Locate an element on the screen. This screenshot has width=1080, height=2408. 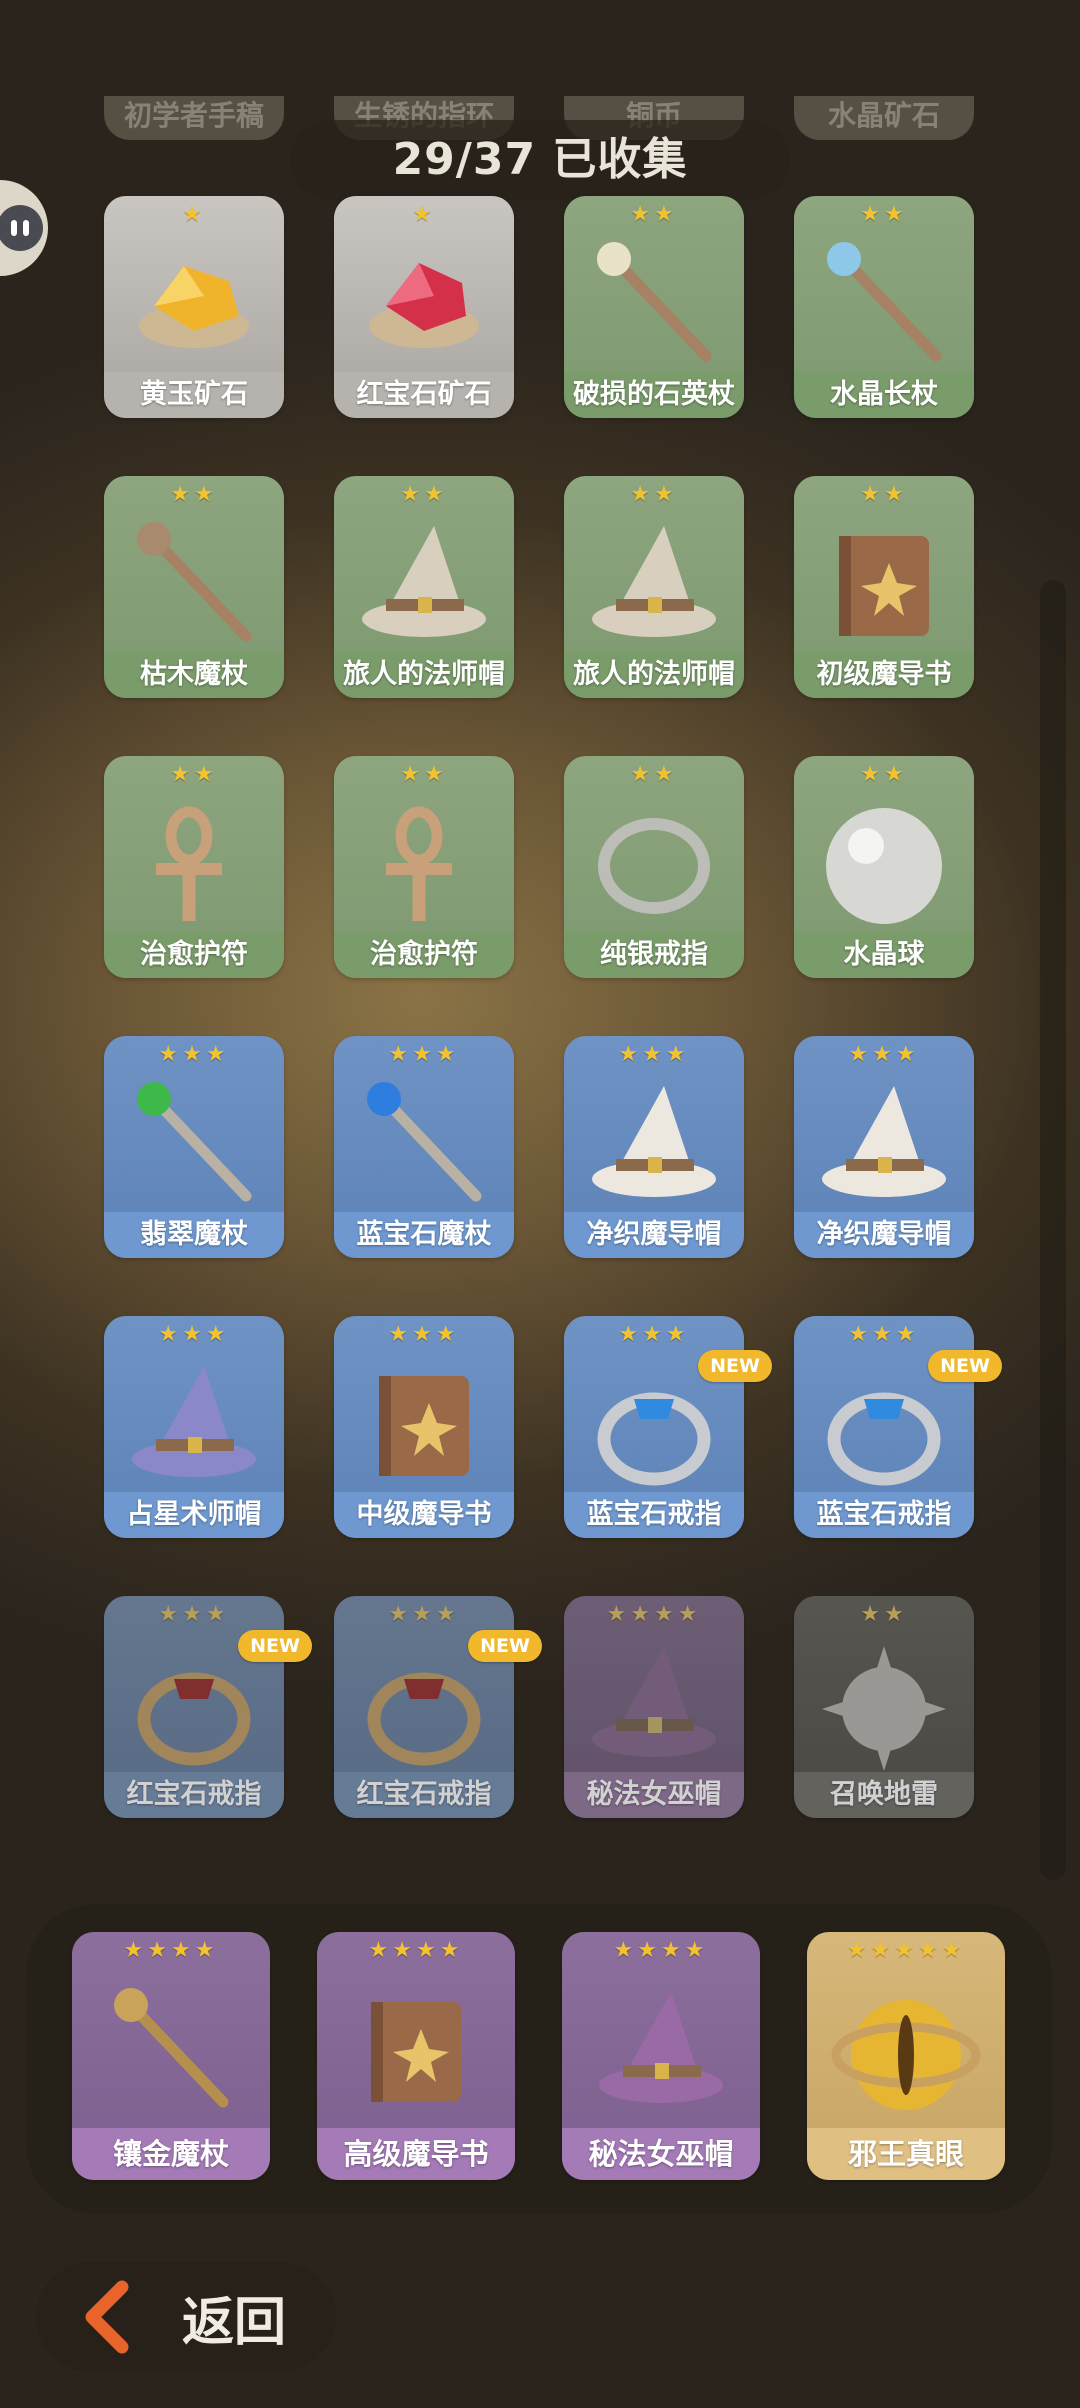
item-card: ★★★ 中级魔导书 is located at coordinates (424, 1427).